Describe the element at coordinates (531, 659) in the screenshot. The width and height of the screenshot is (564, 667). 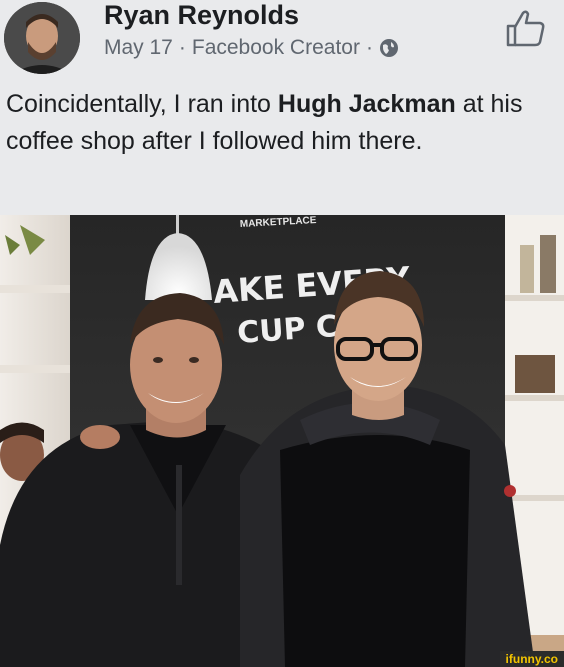
I see `ifunny-watermark: ifunny.co` at that location.